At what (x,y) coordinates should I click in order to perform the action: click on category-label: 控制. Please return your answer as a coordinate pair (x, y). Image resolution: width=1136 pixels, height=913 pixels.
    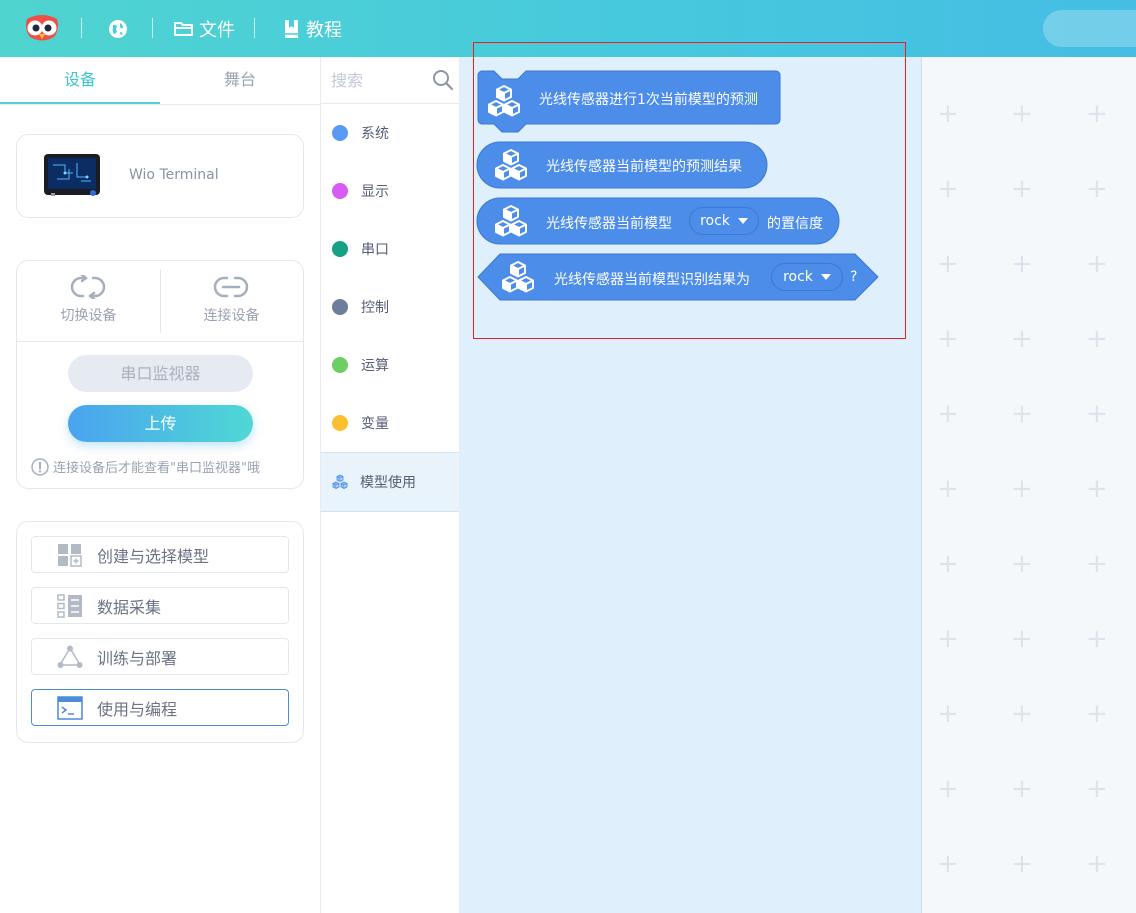
    Looking at the image, I should click on (375, 308).